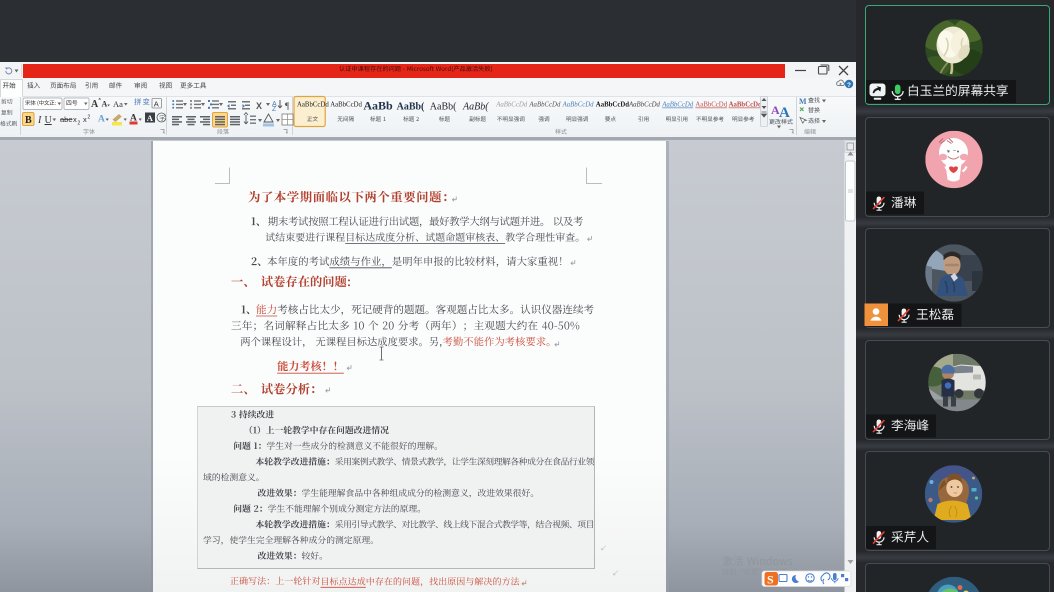 The height and width of the screenshot is (592, 1054). I want to click on svg-text: M, so click(803, 101).